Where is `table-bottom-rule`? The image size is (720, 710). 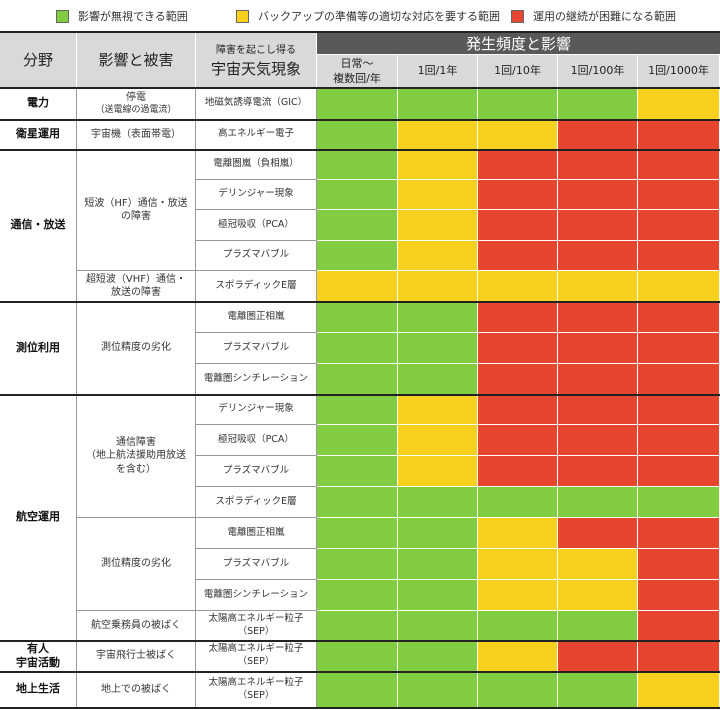
table-bottom-rule is located at coordinates (360, 708).